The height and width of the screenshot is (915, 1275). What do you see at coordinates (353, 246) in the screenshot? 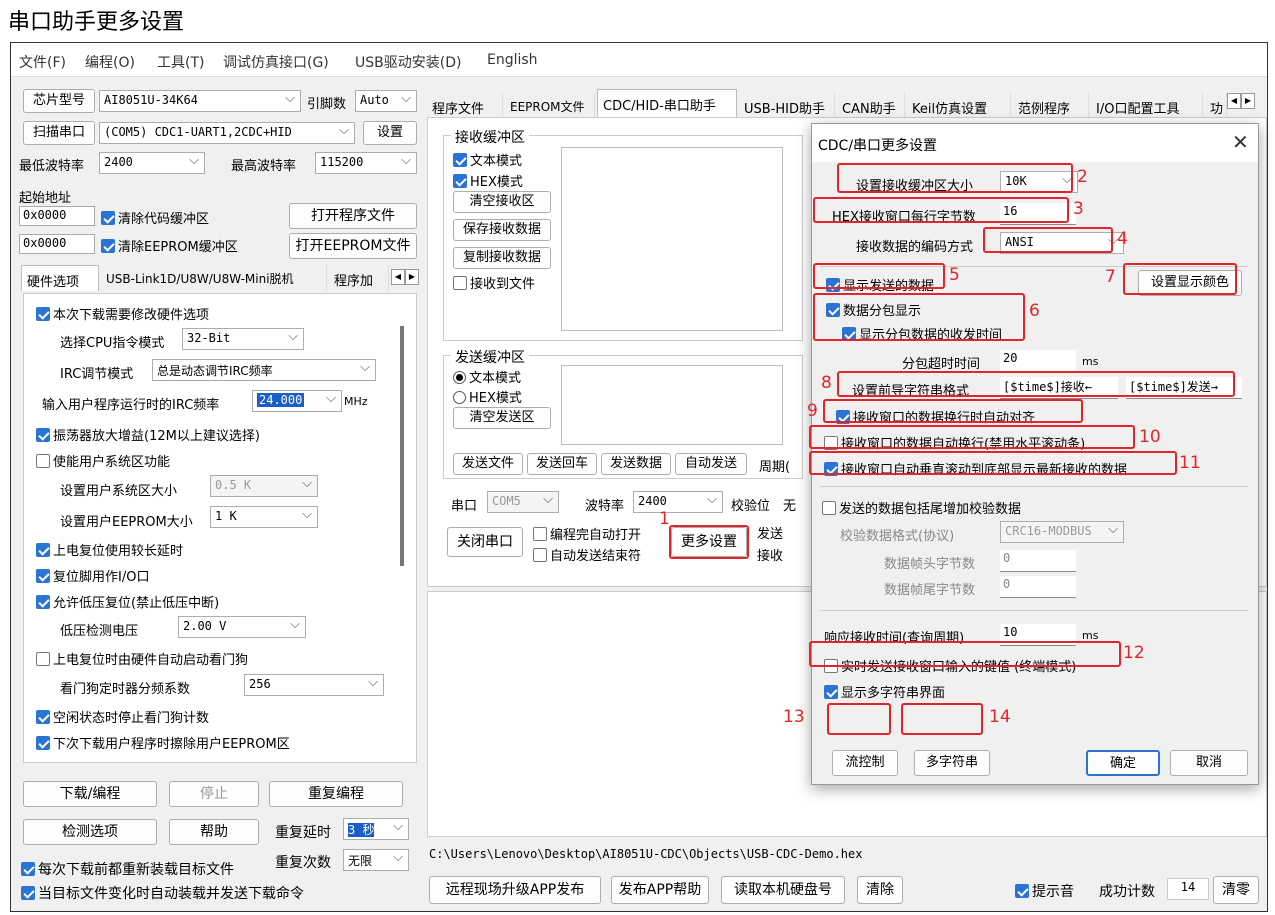
I see `open-eeprom-button: 打开EEPROM文件` at bounding box center [353, 246].